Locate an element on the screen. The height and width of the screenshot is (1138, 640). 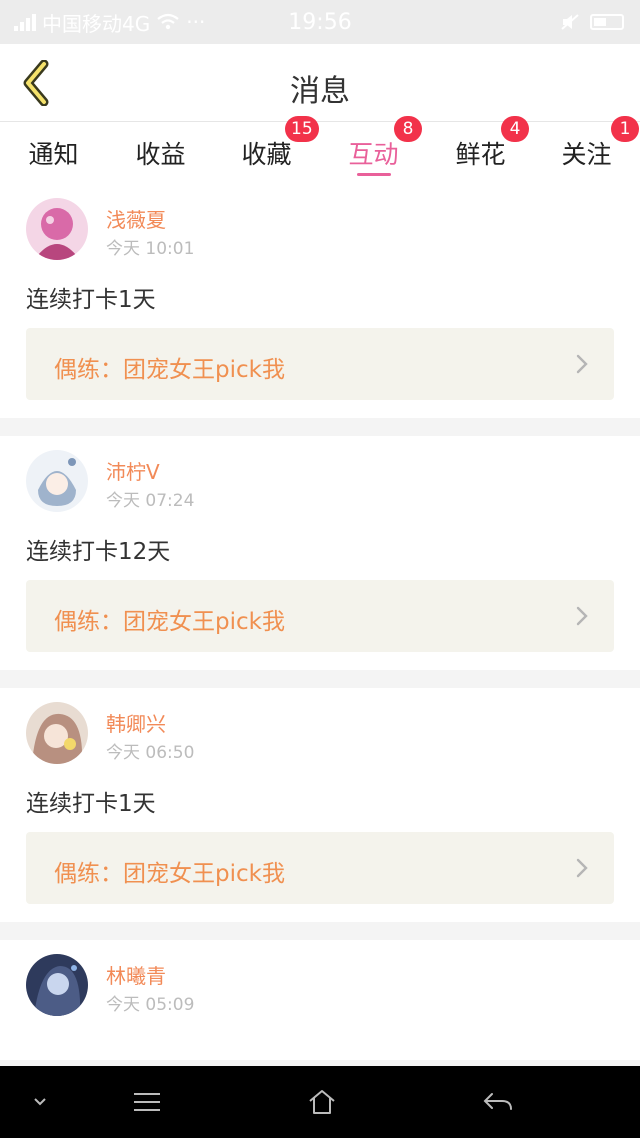
message-card: 林曦青 今天 05:09 is located at coordinates (320, 1000).